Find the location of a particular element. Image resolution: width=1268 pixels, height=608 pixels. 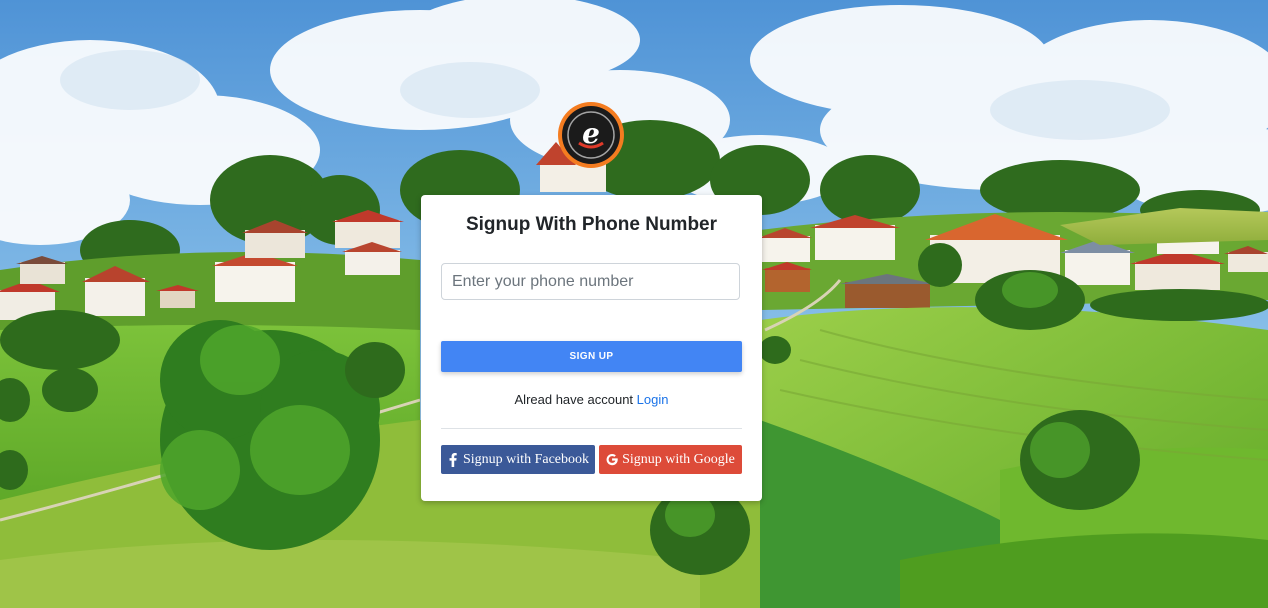

have-account-text: Alread have account is located at coordinates (575, 399).